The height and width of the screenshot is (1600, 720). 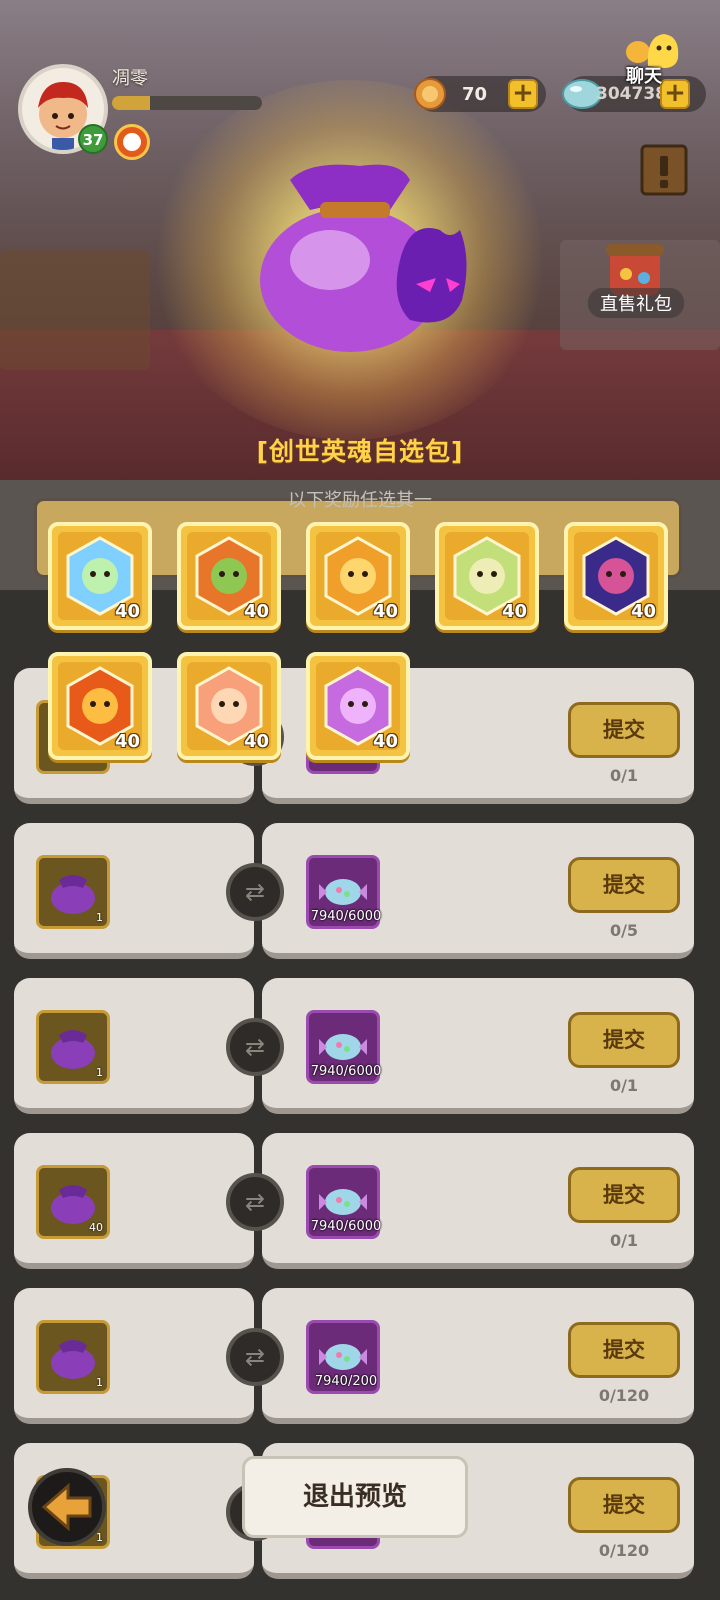 What do you see at coordinates (131, 103) in the screenshot?
I see `xp-bar-fill` at bounding box center [131, 103].